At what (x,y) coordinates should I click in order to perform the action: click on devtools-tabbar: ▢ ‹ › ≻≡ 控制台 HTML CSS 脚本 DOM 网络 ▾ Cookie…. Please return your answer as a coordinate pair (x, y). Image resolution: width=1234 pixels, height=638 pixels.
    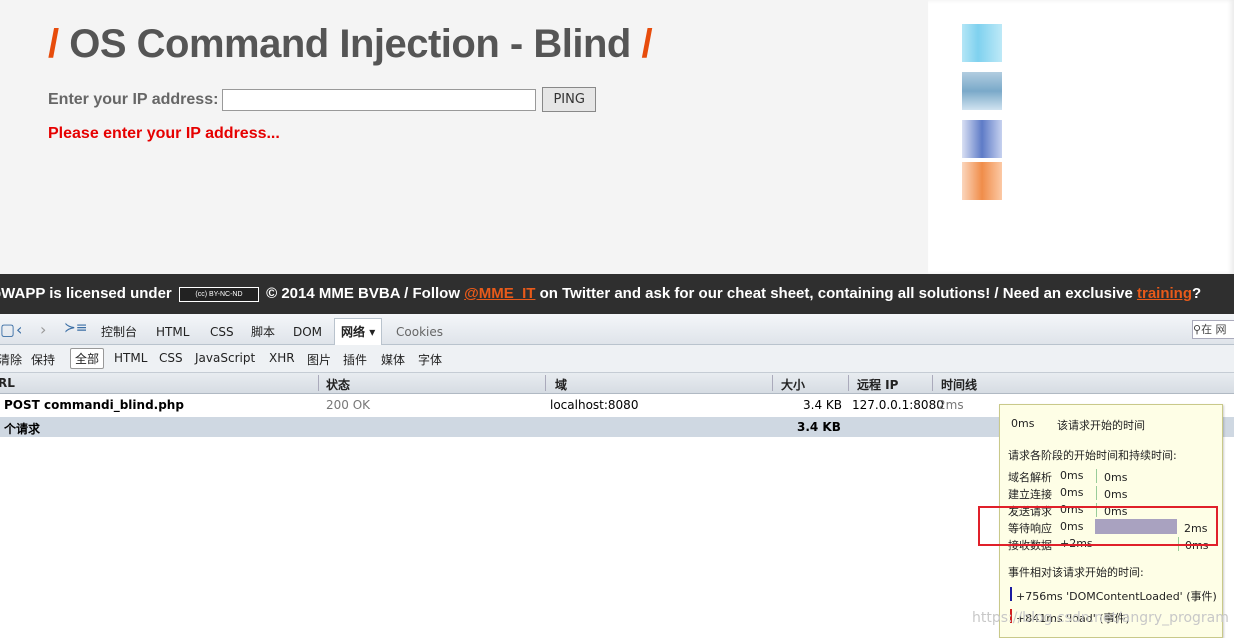
    Looking at the image, I should click on (617, 329).